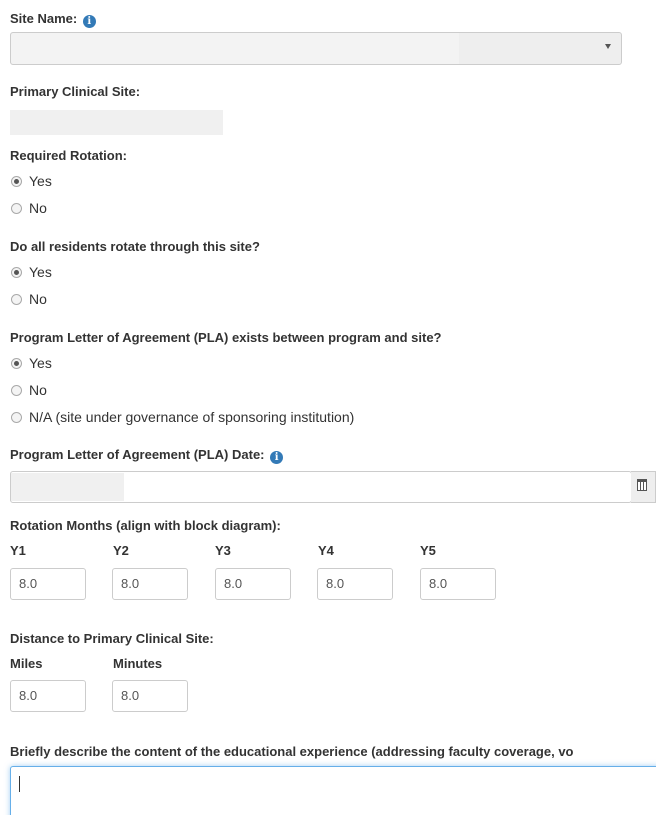  Describe the element at coordinates (150, 584) in the screenshot. I see `rotation-y2-input: 8.0` at that location.